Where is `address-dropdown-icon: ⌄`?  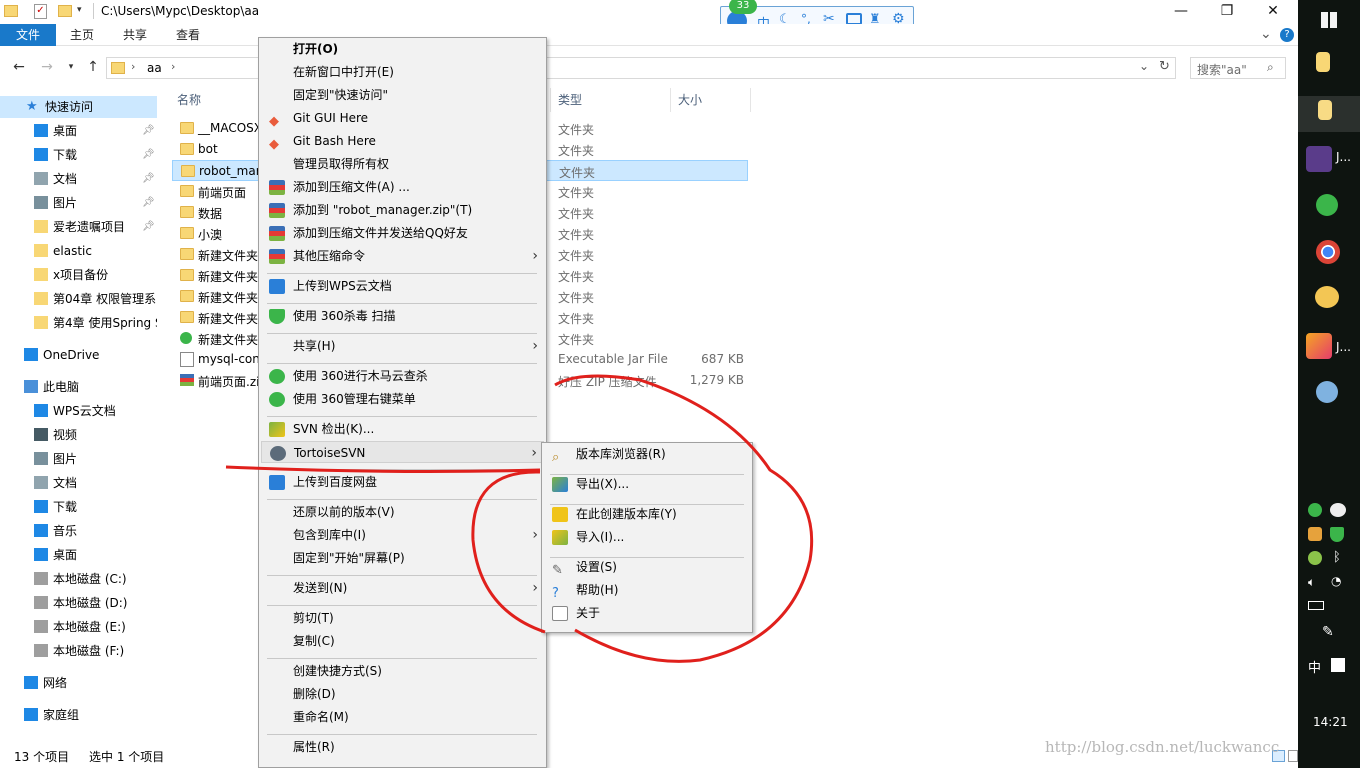
address-dropdown-icon: ⌄ is located at coordinates (1144, 66).